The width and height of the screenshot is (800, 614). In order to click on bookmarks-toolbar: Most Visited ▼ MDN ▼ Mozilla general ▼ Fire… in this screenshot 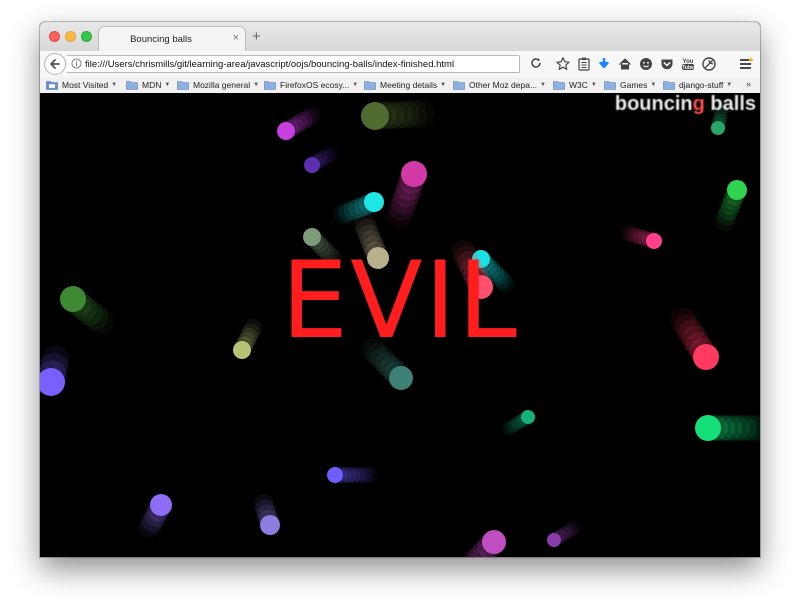, I will do `click(400, 85)`.